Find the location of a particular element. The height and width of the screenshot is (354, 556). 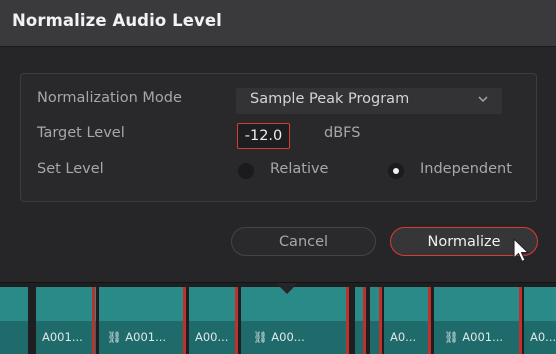

independent-radio-label: Independent is located at coordinates (466, 169).